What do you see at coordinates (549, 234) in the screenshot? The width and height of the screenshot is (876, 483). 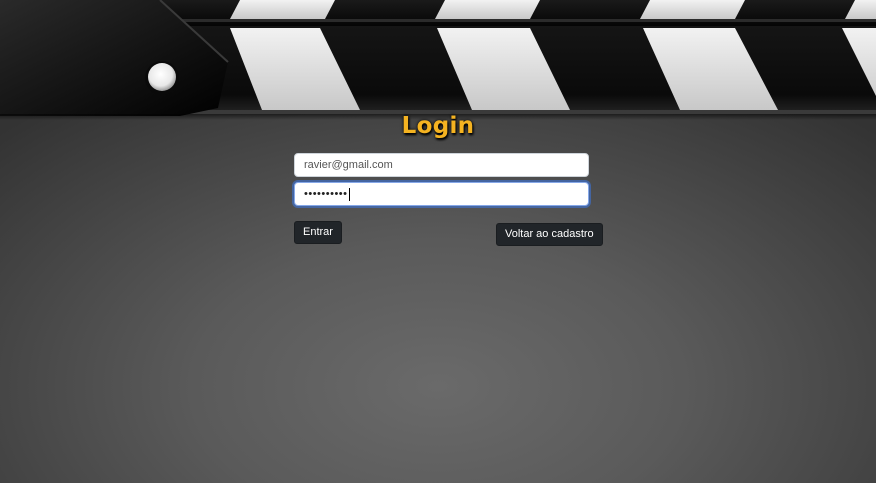 I see `back-to-register-button: Voltar ao cadastro` at bounding box center [549, 234].